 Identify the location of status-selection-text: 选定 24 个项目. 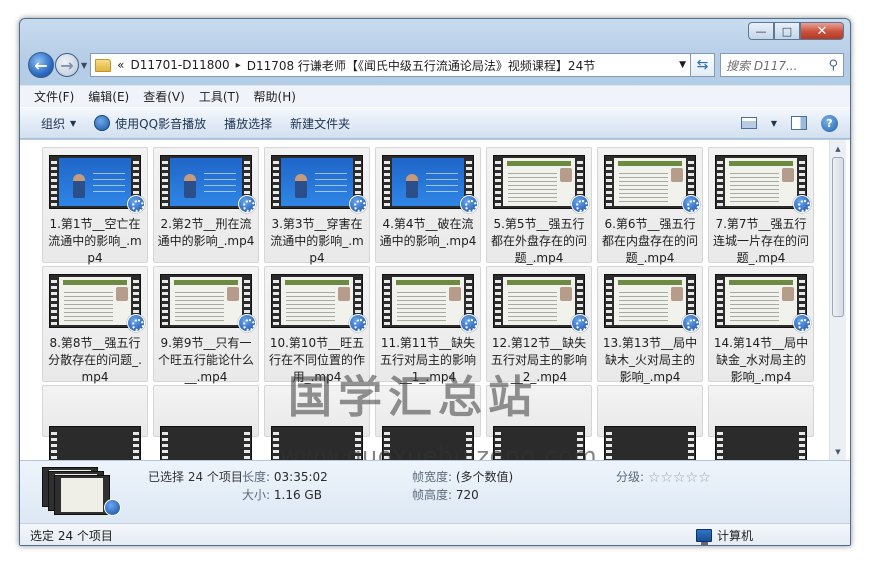
(71, 536).